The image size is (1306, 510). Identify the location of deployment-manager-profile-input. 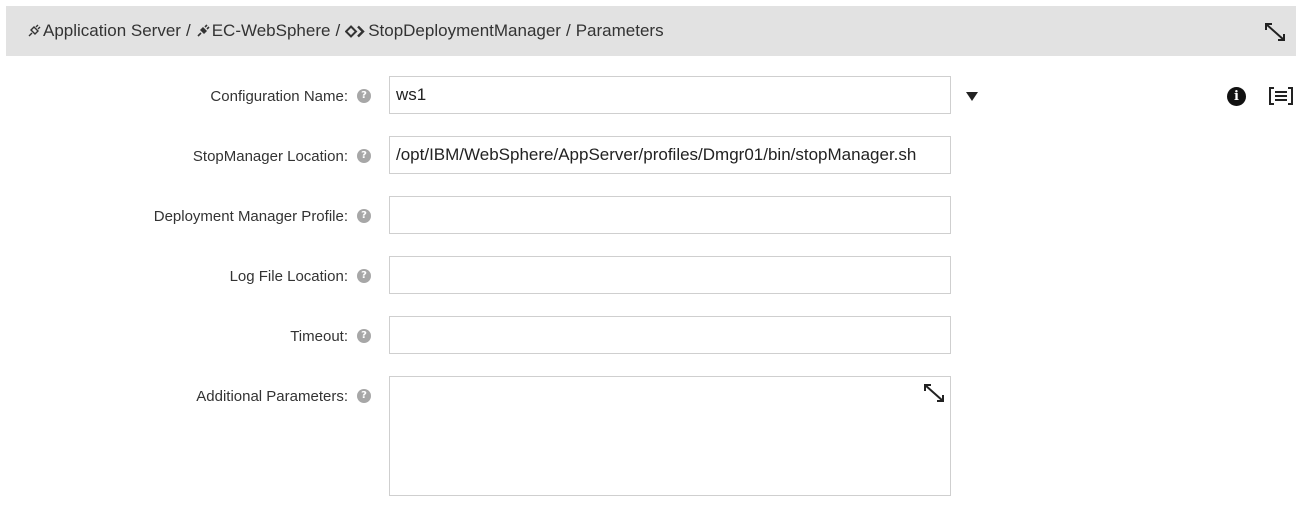
(670, 215).